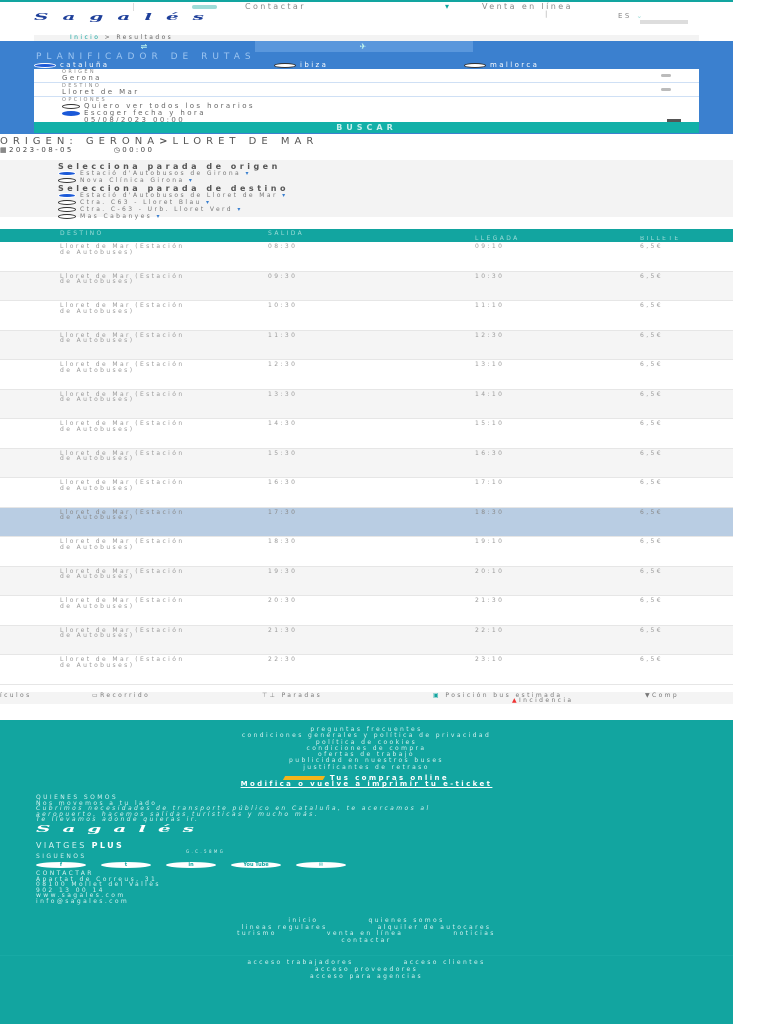  I want to click on destination-value: Lloret de Mar, so click(380, 92).